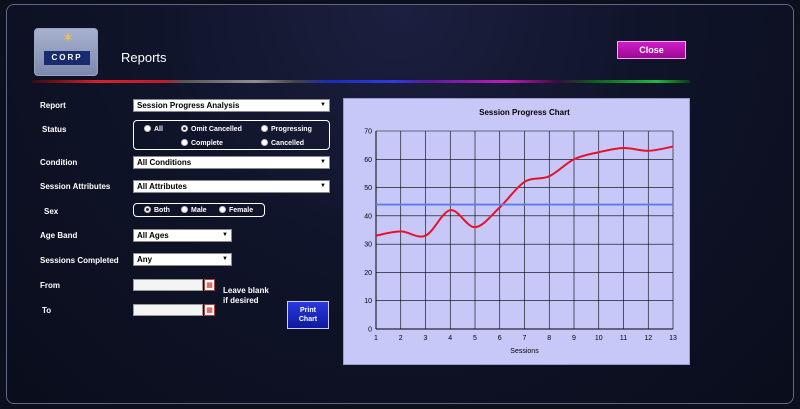  Describe the element at coordinates (79, 260) in the screenshot. I see `sessions-completed-label: Sessions Completed` at that location.